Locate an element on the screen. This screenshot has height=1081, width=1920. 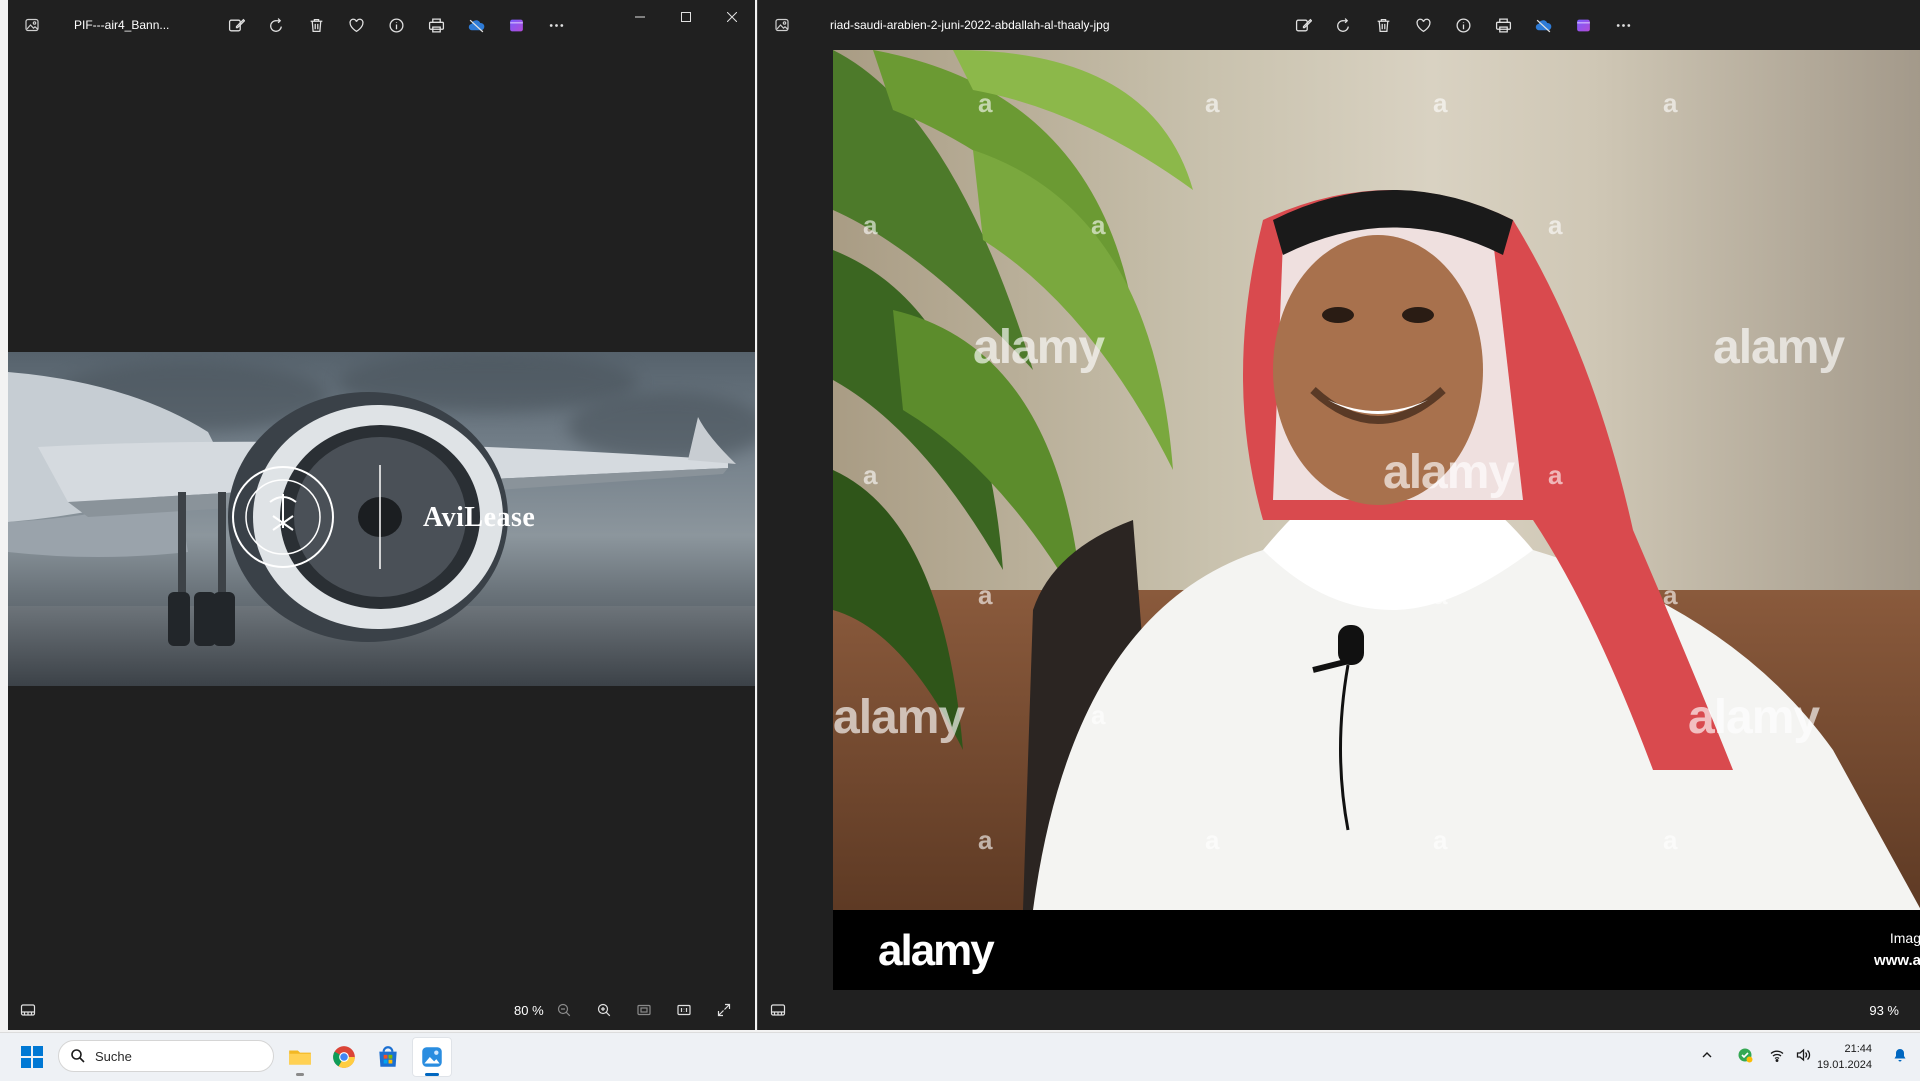
close-icon is located at coordinates (732, 17).